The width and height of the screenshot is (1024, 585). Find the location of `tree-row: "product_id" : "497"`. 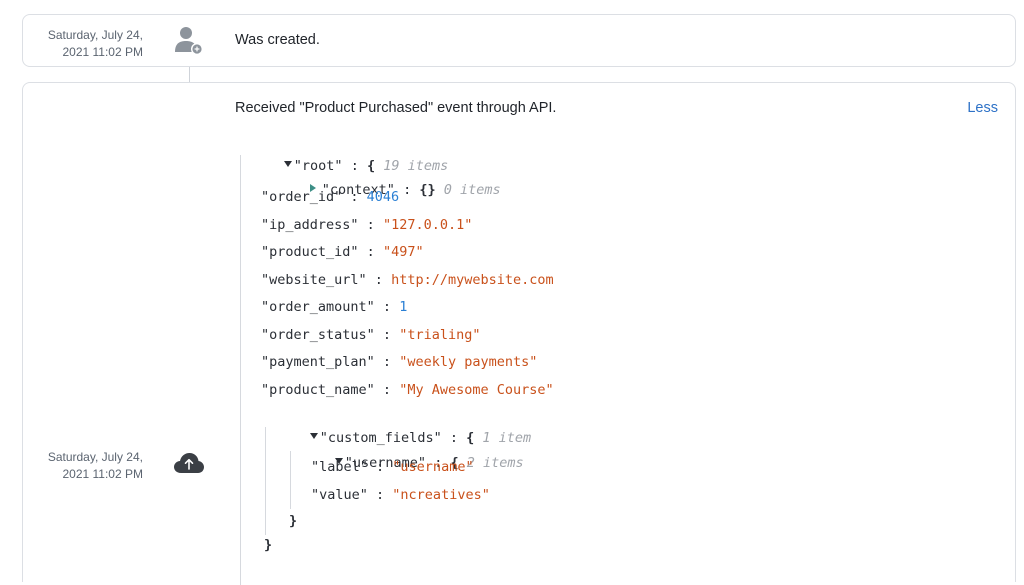

tree-row: "product_id" : "497" is located at coordinates (342, 252).